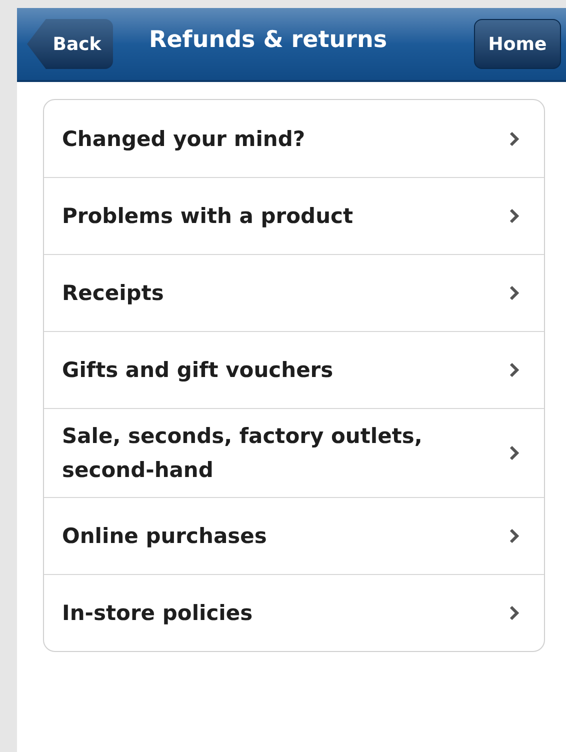  What do you see at coordinates (198, 370) in the screenshot?
I see `item-label: Gifts and gift vouchers` at bounding box center [198, 370].